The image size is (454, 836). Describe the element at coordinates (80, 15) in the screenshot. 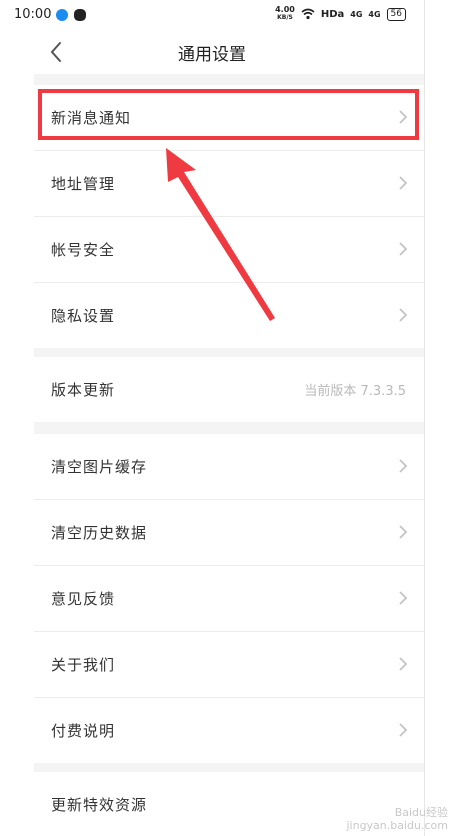

I see `wechat-icon` at that location.